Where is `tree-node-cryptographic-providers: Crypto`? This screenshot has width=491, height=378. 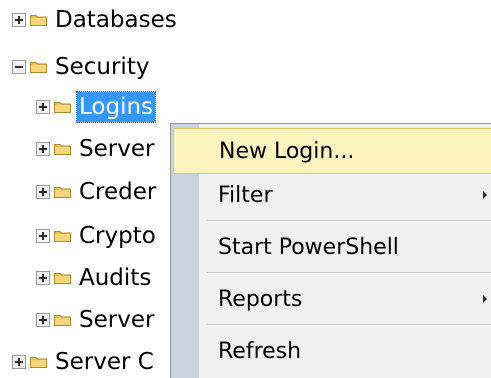
tree-node-cryptographic-providers: Crypto is located at coordinates (97, 236).